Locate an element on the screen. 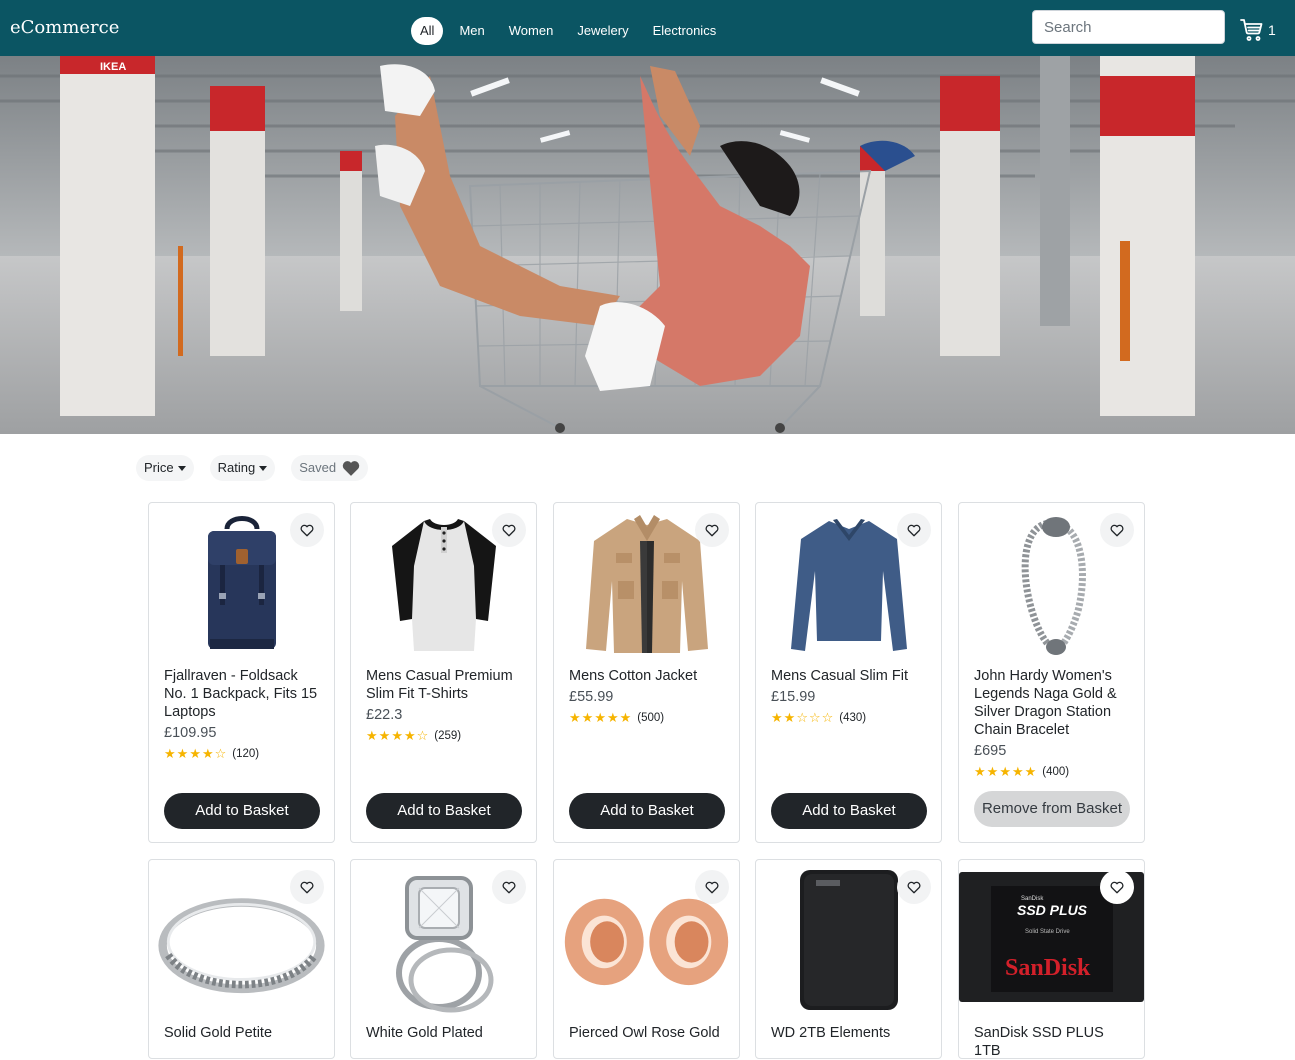 Image resolution: width=1295 pixels, height=1060 pixels. rating-count: (430) is located at coordinates (853, 718).